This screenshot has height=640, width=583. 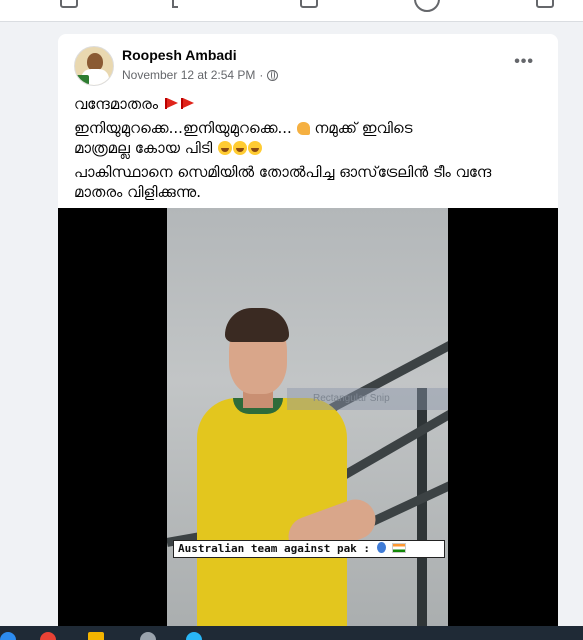 What do you see at coordinates (309, 4) in the screenshot?
I see `gaming-icon` at bounding box center [309, 4].